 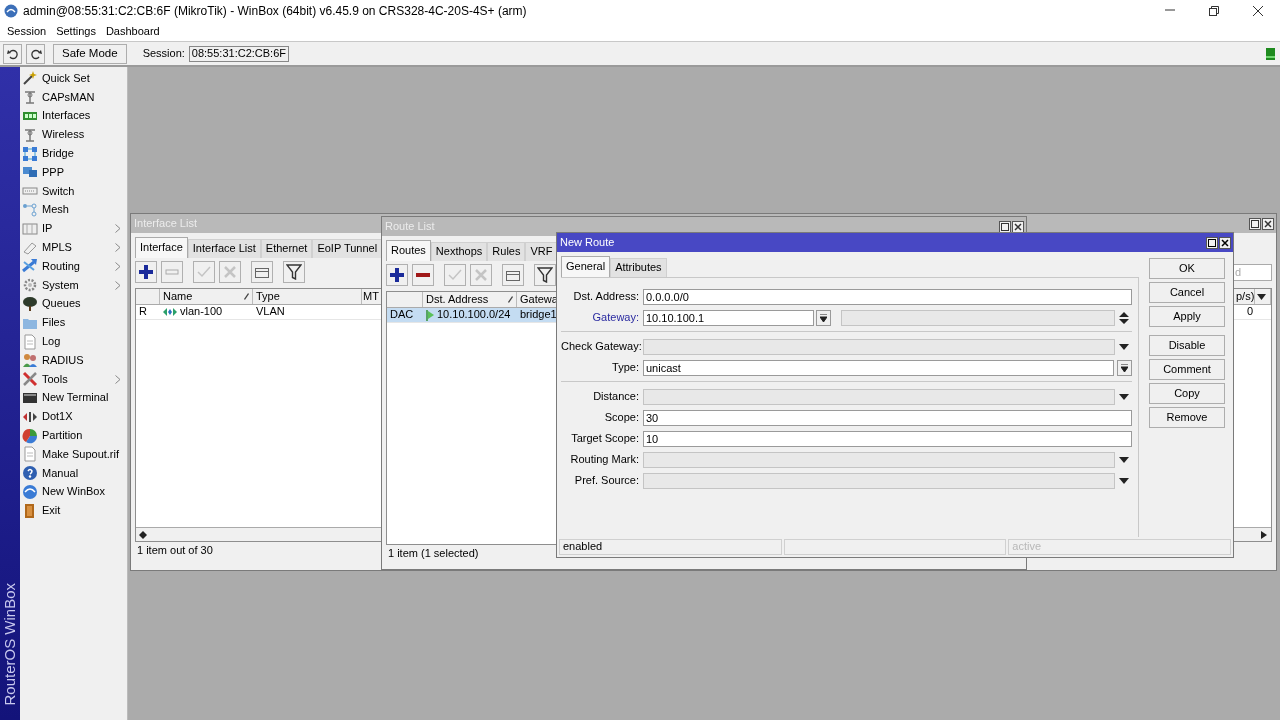 What do you see at coordinates (90, 53) in the screenshot?
I see `safe-mode-button: Safe Mode` at bounding box center [90, 53].